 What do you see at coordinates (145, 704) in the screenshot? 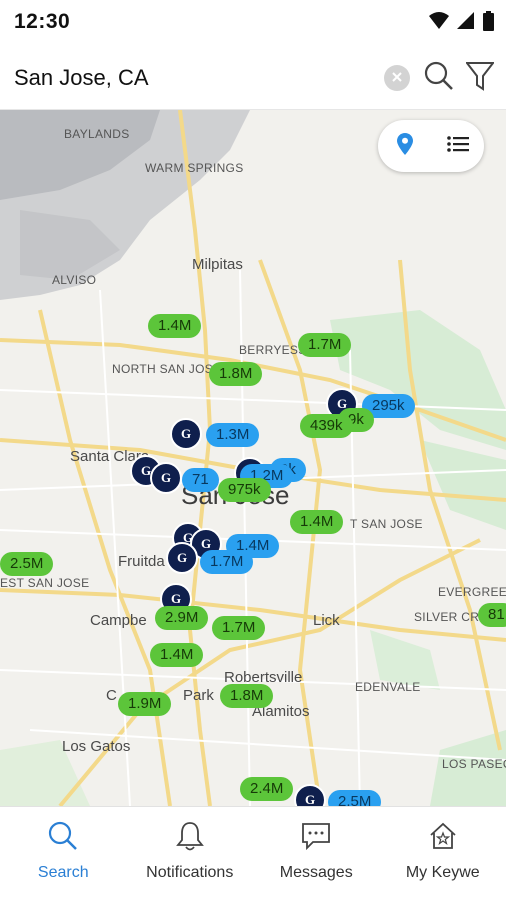
I see `price-marker: 1.9M` at bounding box center [145, 704].